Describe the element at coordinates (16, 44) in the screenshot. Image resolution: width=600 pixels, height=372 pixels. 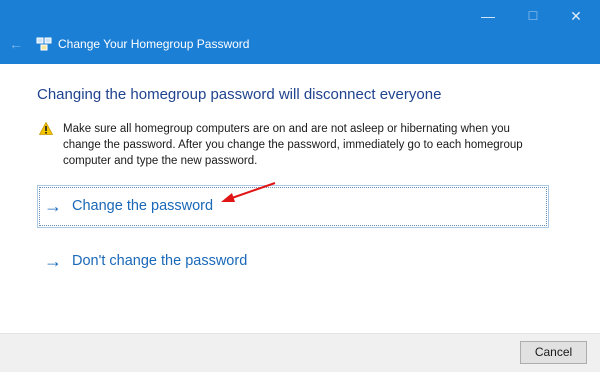
I see `back-arrow-icon: ←` at that location.